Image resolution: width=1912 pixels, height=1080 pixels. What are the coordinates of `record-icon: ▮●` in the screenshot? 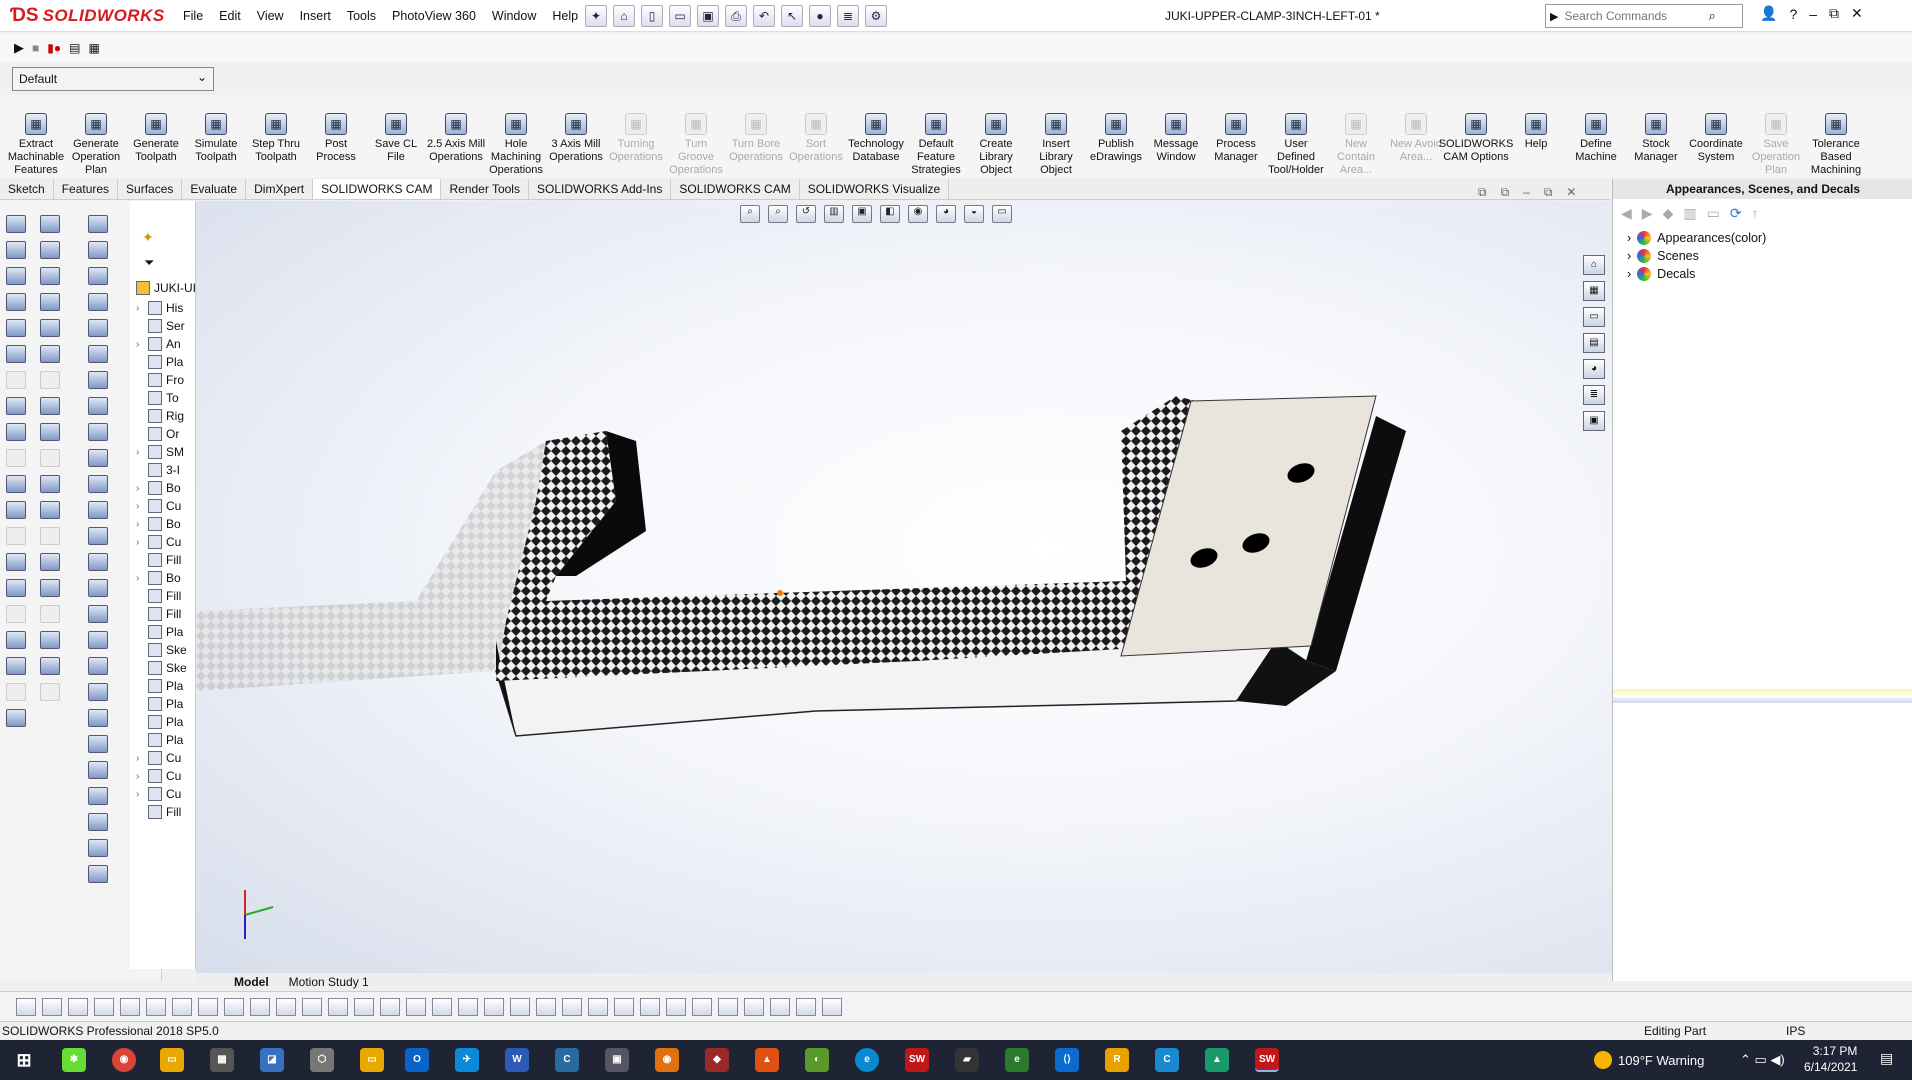 It's located at (54, 48).